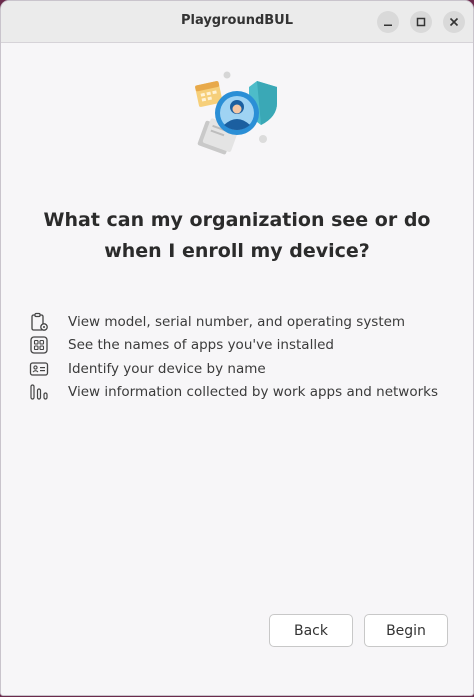  What do you see at coordinates (237, 251) in the screenshot?
I see `heading-line-2: when I enroll my device?` at bounding box center [237, 251].